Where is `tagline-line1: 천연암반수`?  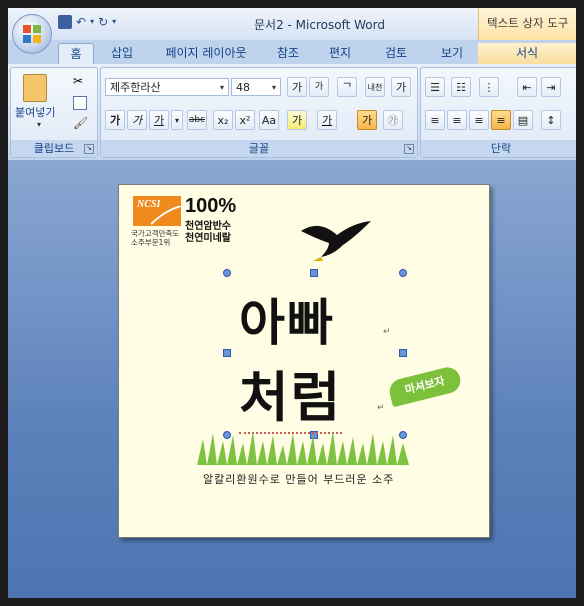
tagline-line1: 천연암반수 is located at coordinates (208, 226).